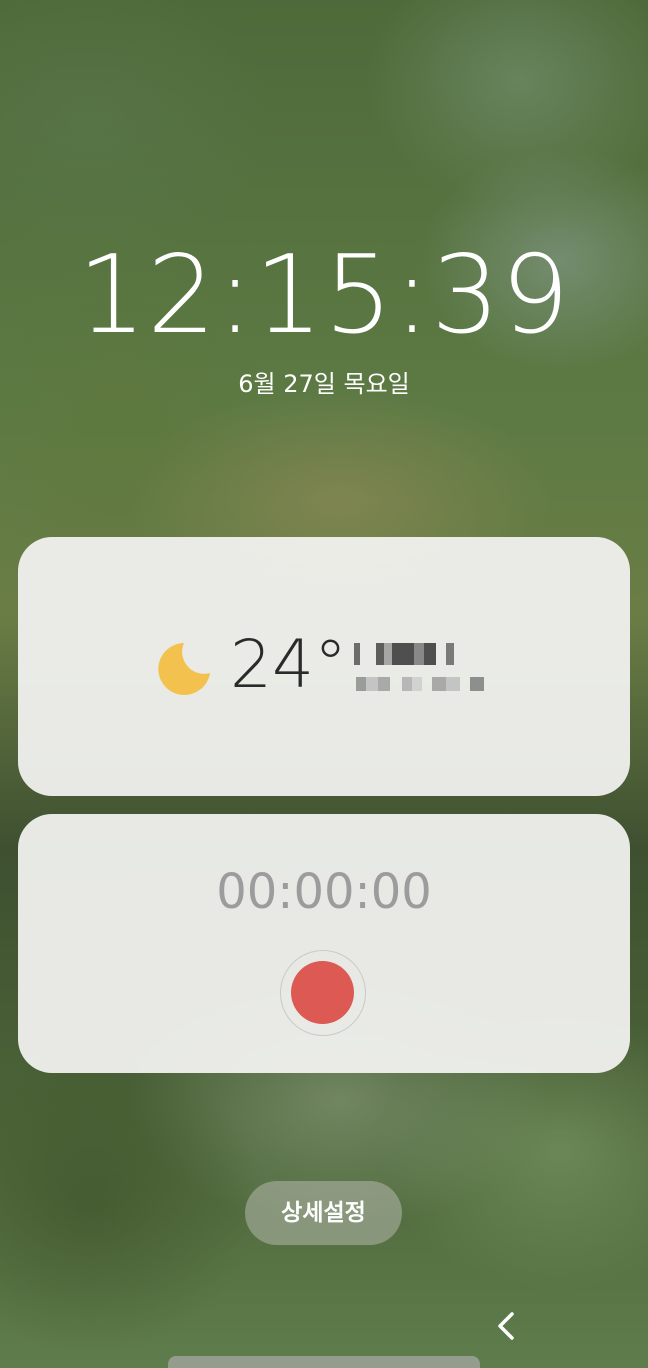 The height and width of the screenshot is (1368, 648). What do you see at coordinates (324, 384) in the screenshot?
I see `clock-date: 6월 27일 목요일` at bounding box center [324, 384].